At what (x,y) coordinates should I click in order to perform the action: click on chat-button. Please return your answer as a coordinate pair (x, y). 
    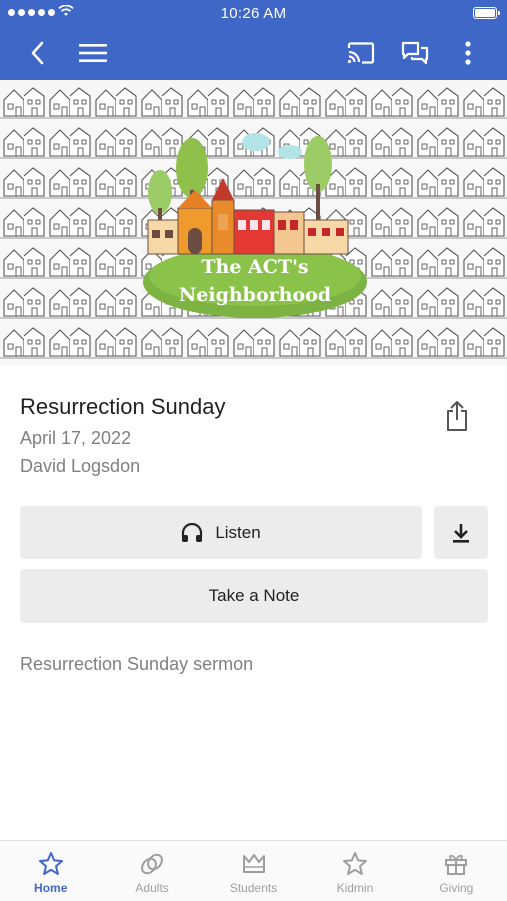
    Looking at the image, I should click on (415, 53).